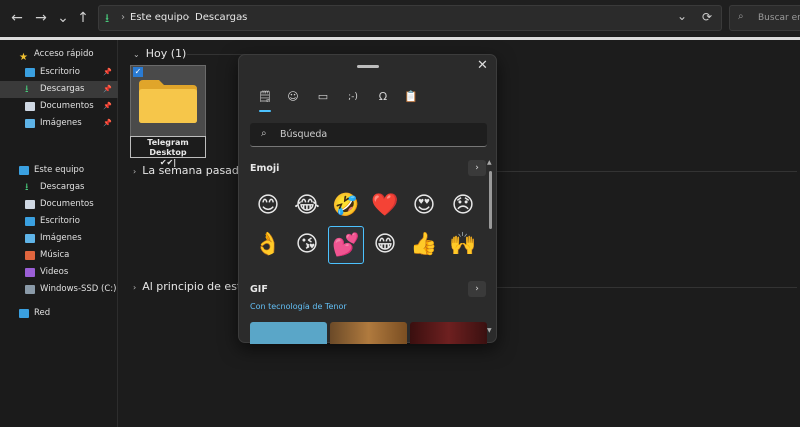 The height and width of the screenshot is (427, 800). I want to click on checkbox-checked-icon: ✓, so click(138, 72).